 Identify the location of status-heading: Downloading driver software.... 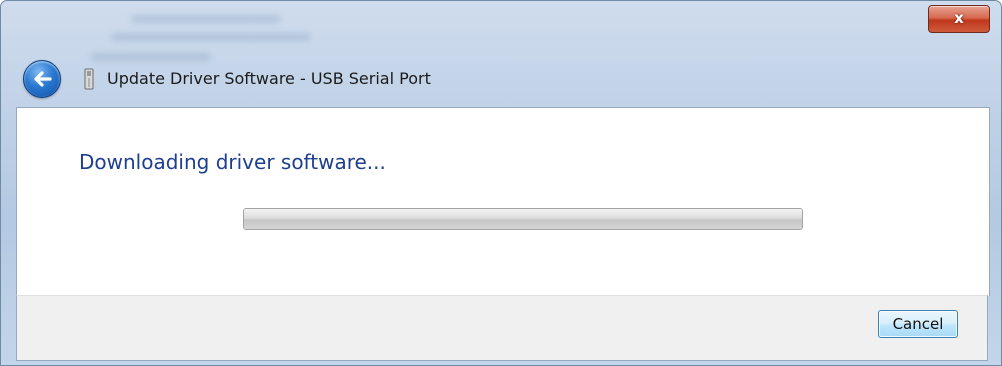
(232, 162).